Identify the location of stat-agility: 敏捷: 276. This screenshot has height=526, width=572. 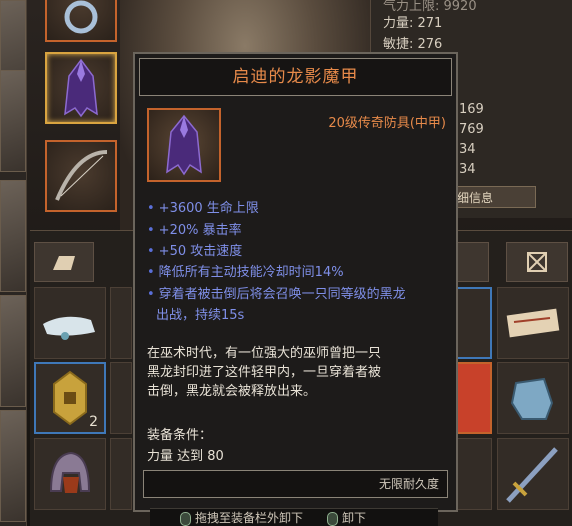
(413, 44).